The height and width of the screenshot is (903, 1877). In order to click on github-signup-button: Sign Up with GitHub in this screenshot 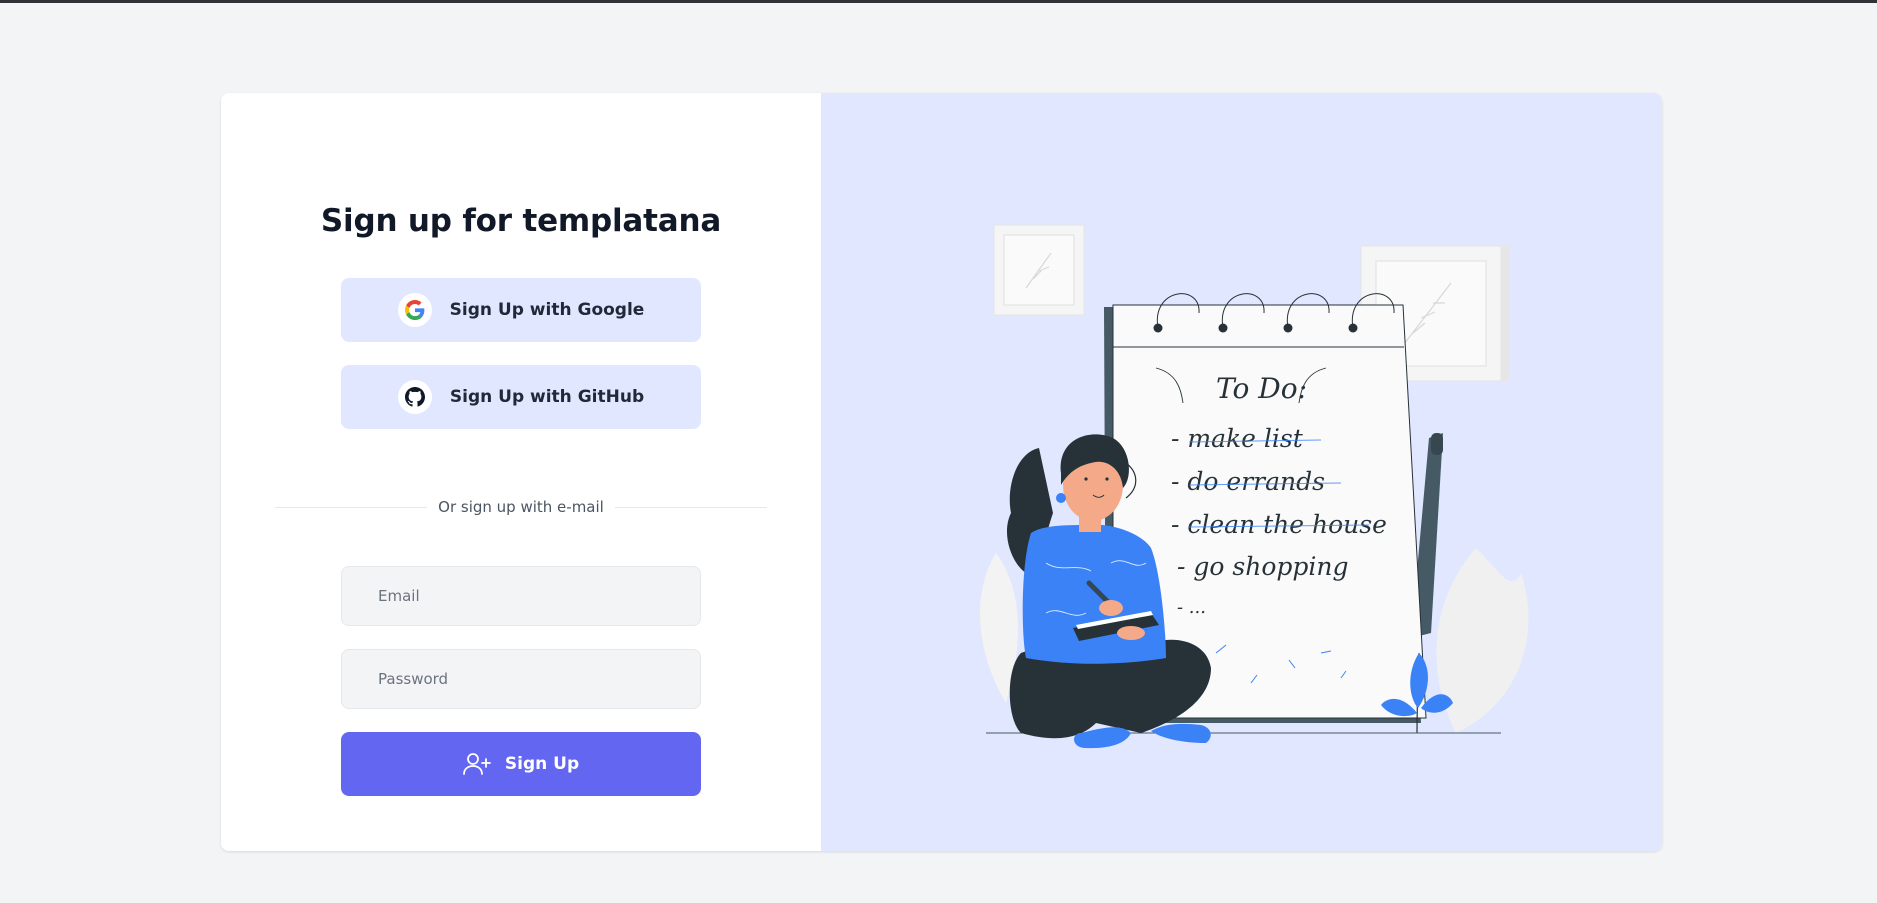, I will do `click(521, 397)`.